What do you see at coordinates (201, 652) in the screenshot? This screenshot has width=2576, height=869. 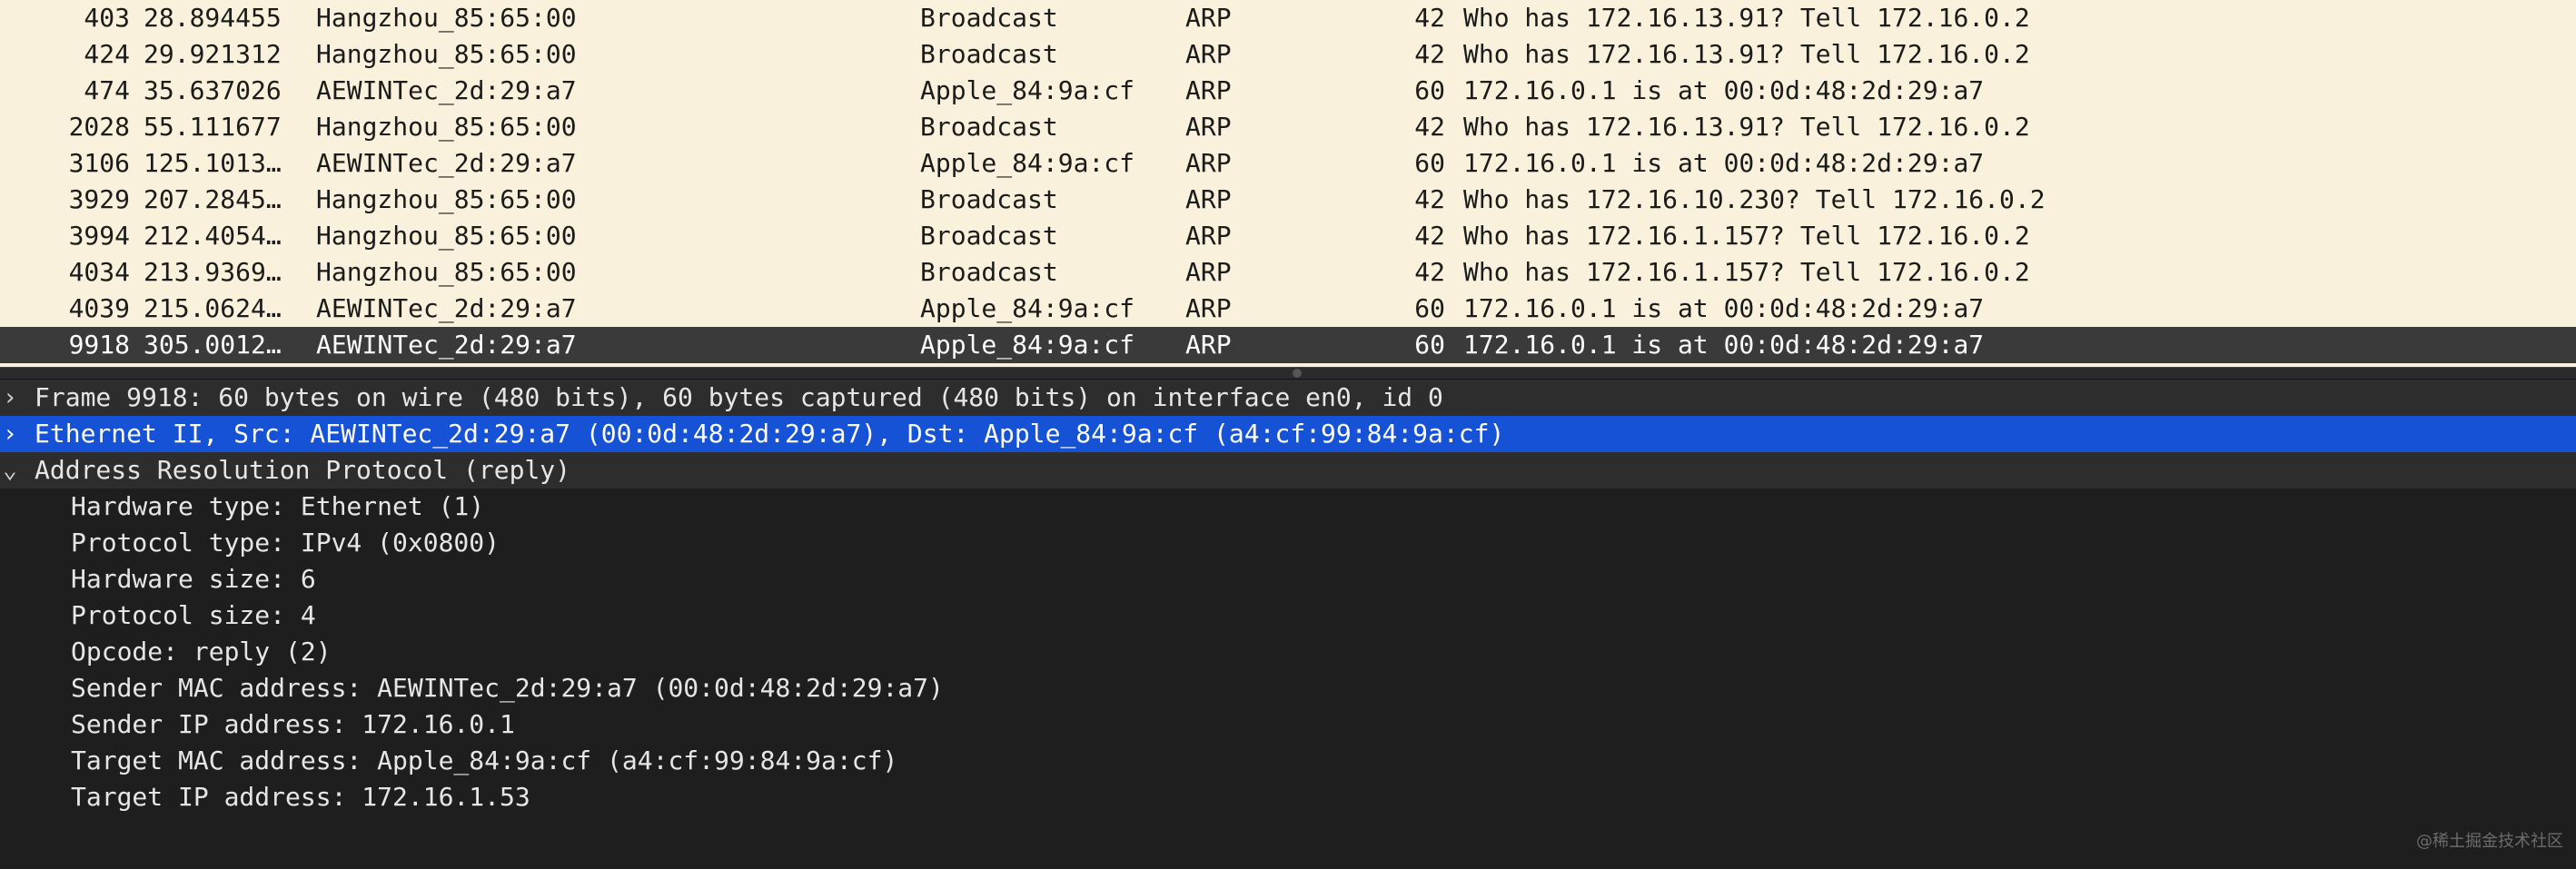 I see `tree-field-label: Opcode: reply (2)` at bounding box center [201, 652].